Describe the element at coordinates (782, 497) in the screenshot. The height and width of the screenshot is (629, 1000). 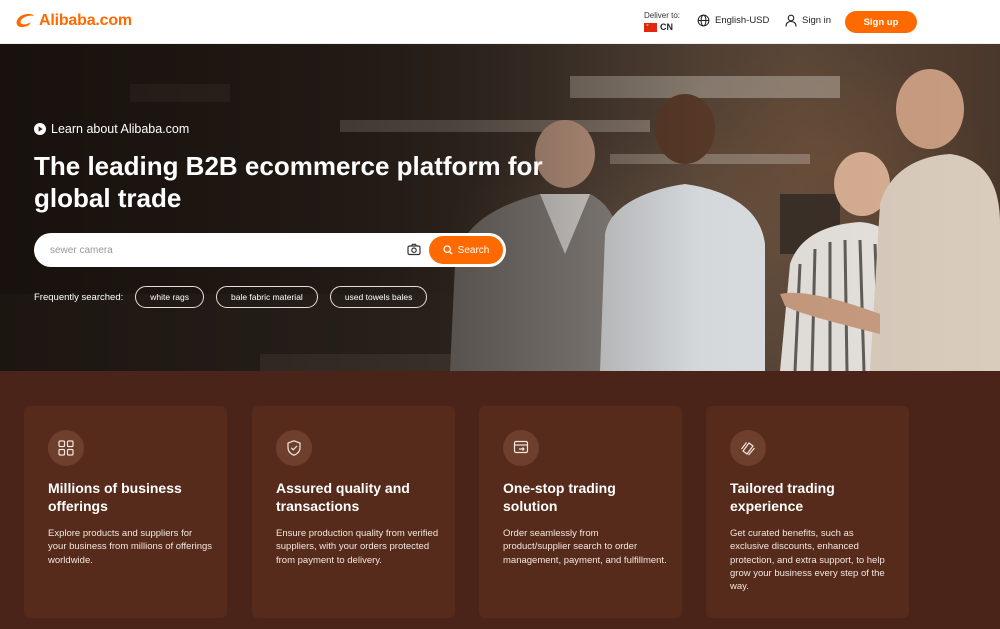
I see `feature-title: Tailored trading experience` at that location.